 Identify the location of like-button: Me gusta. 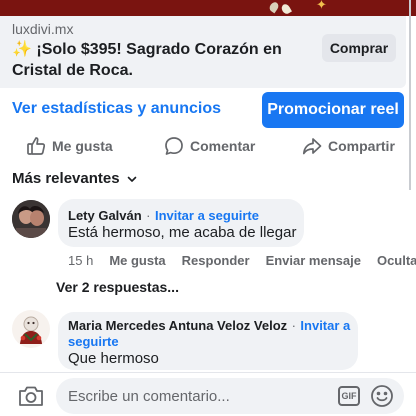
(69, 146).